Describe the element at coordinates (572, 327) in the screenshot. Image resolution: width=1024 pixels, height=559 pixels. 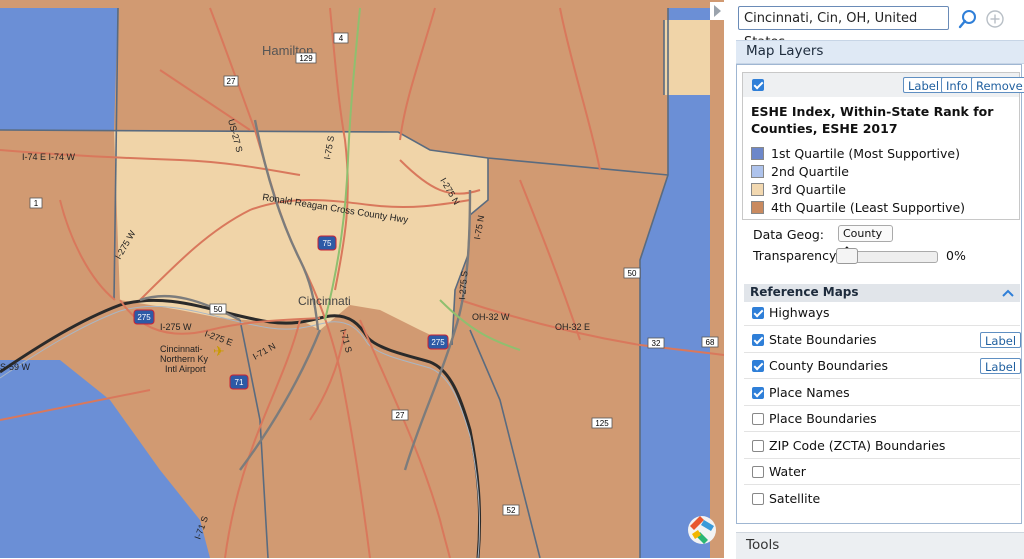
I see `road-label-oh32e: OH-32 E` at that location.